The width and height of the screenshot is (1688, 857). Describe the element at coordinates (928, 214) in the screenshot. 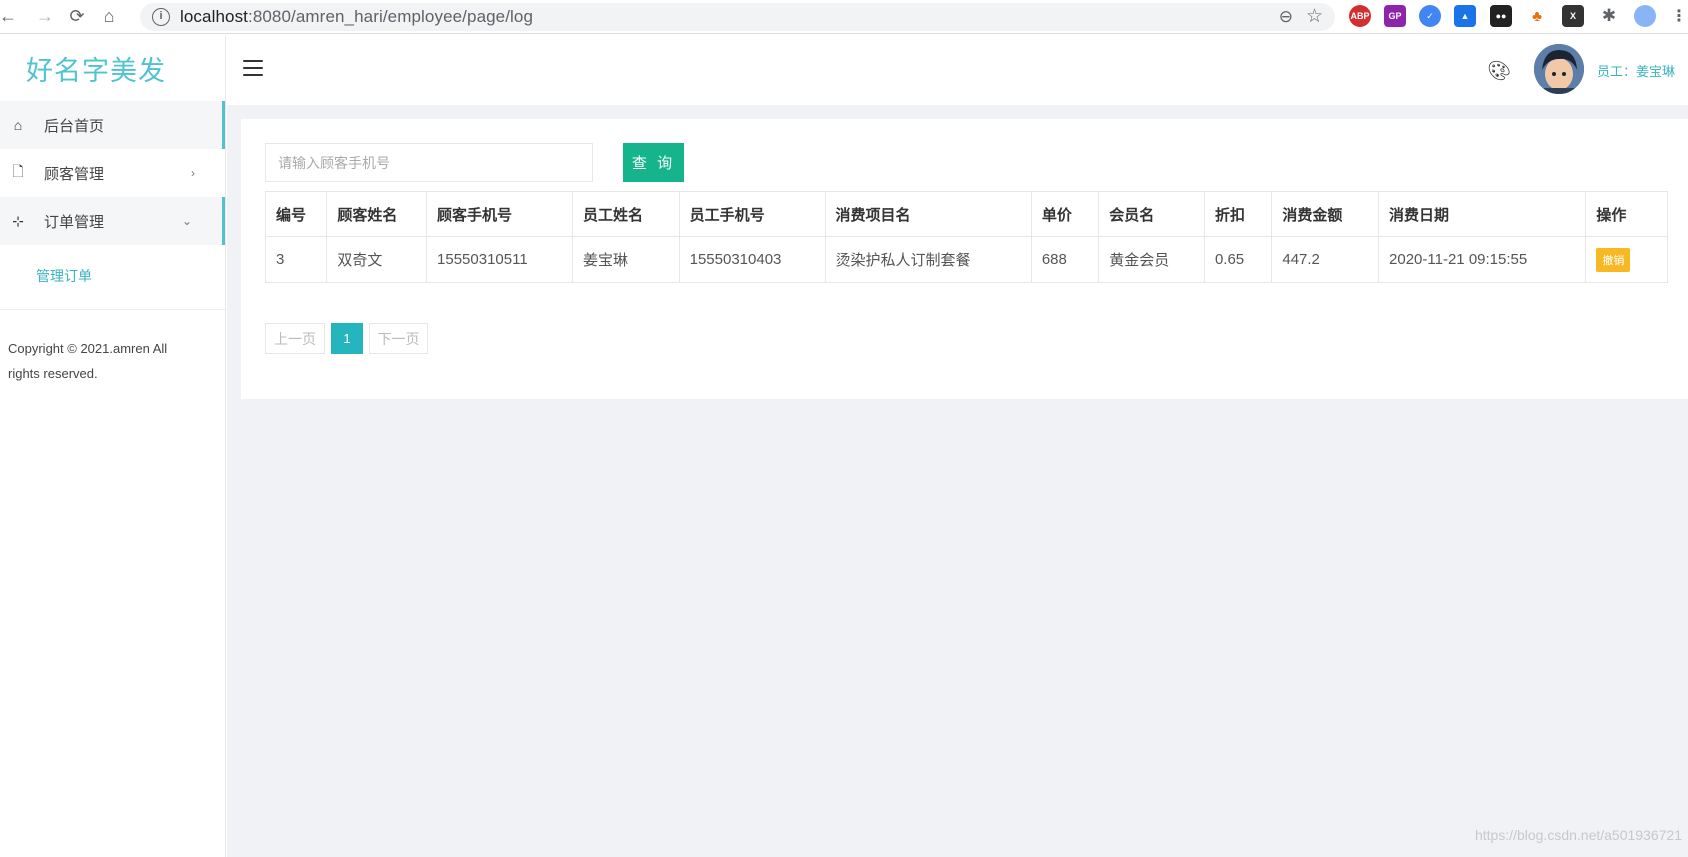

I see `column-header: 消费项目名` at that location.